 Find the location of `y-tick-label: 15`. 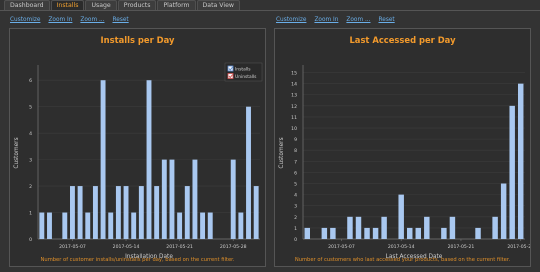

y-tick-label: 15 is located at coordinates (294, 74).